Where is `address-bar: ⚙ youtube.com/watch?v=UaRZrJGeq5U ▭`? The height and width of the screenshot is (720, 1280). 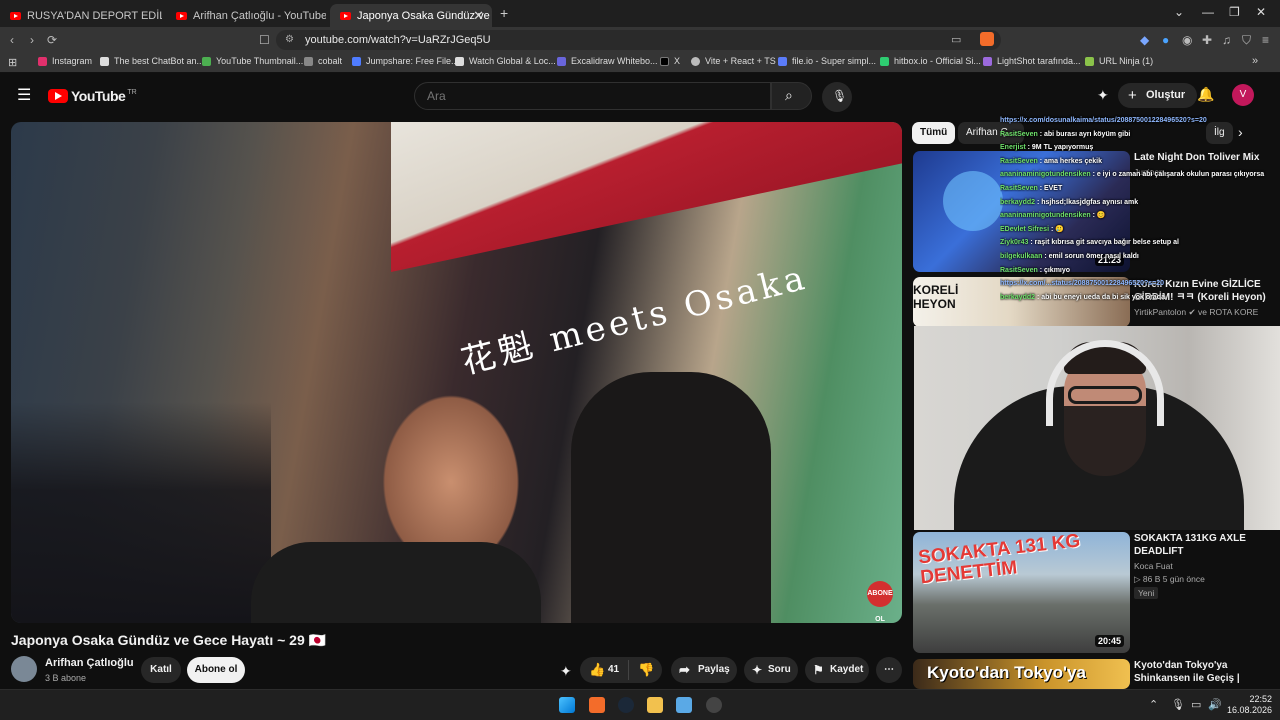 address-bar: ⚙ youtube.com/watch?v=UaRZrJGeq5U ▭ is located at coordinates (638, 40).